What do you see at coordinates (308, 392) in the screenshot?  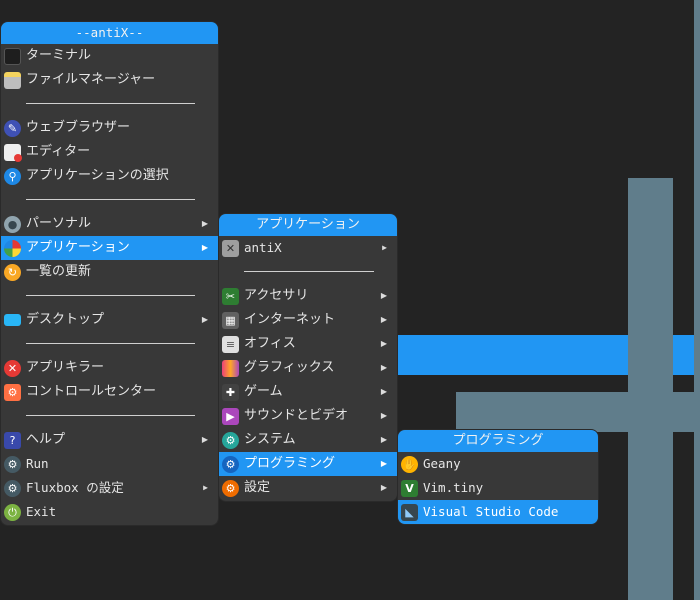 I see `menu-item-games: ✚ ゲーム ▶` at bounding box center [308, 392].